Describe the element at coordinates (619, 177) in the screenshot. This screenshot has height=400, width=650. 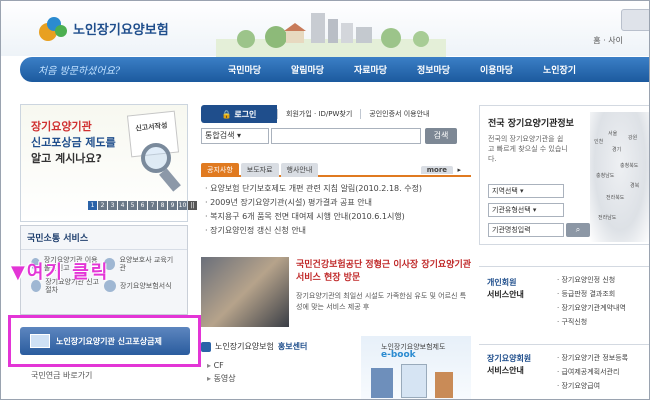
I see `korea-map: 서울 인천 경기 강원 충청북도 충청남도 경북 전라북도 전라남도` at that location.